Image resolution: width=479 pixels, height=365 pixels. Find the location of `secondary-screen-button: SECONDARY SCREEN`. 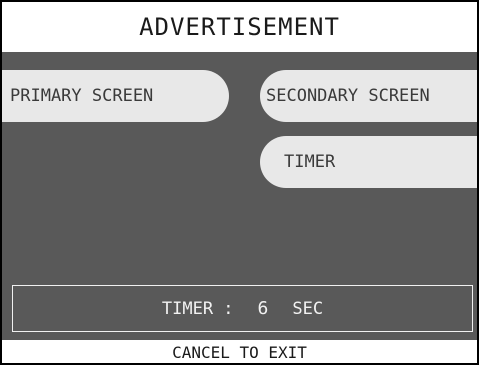

secondary-screen-button: SECONDARY SCREEN is located at coordinates (368, 96).